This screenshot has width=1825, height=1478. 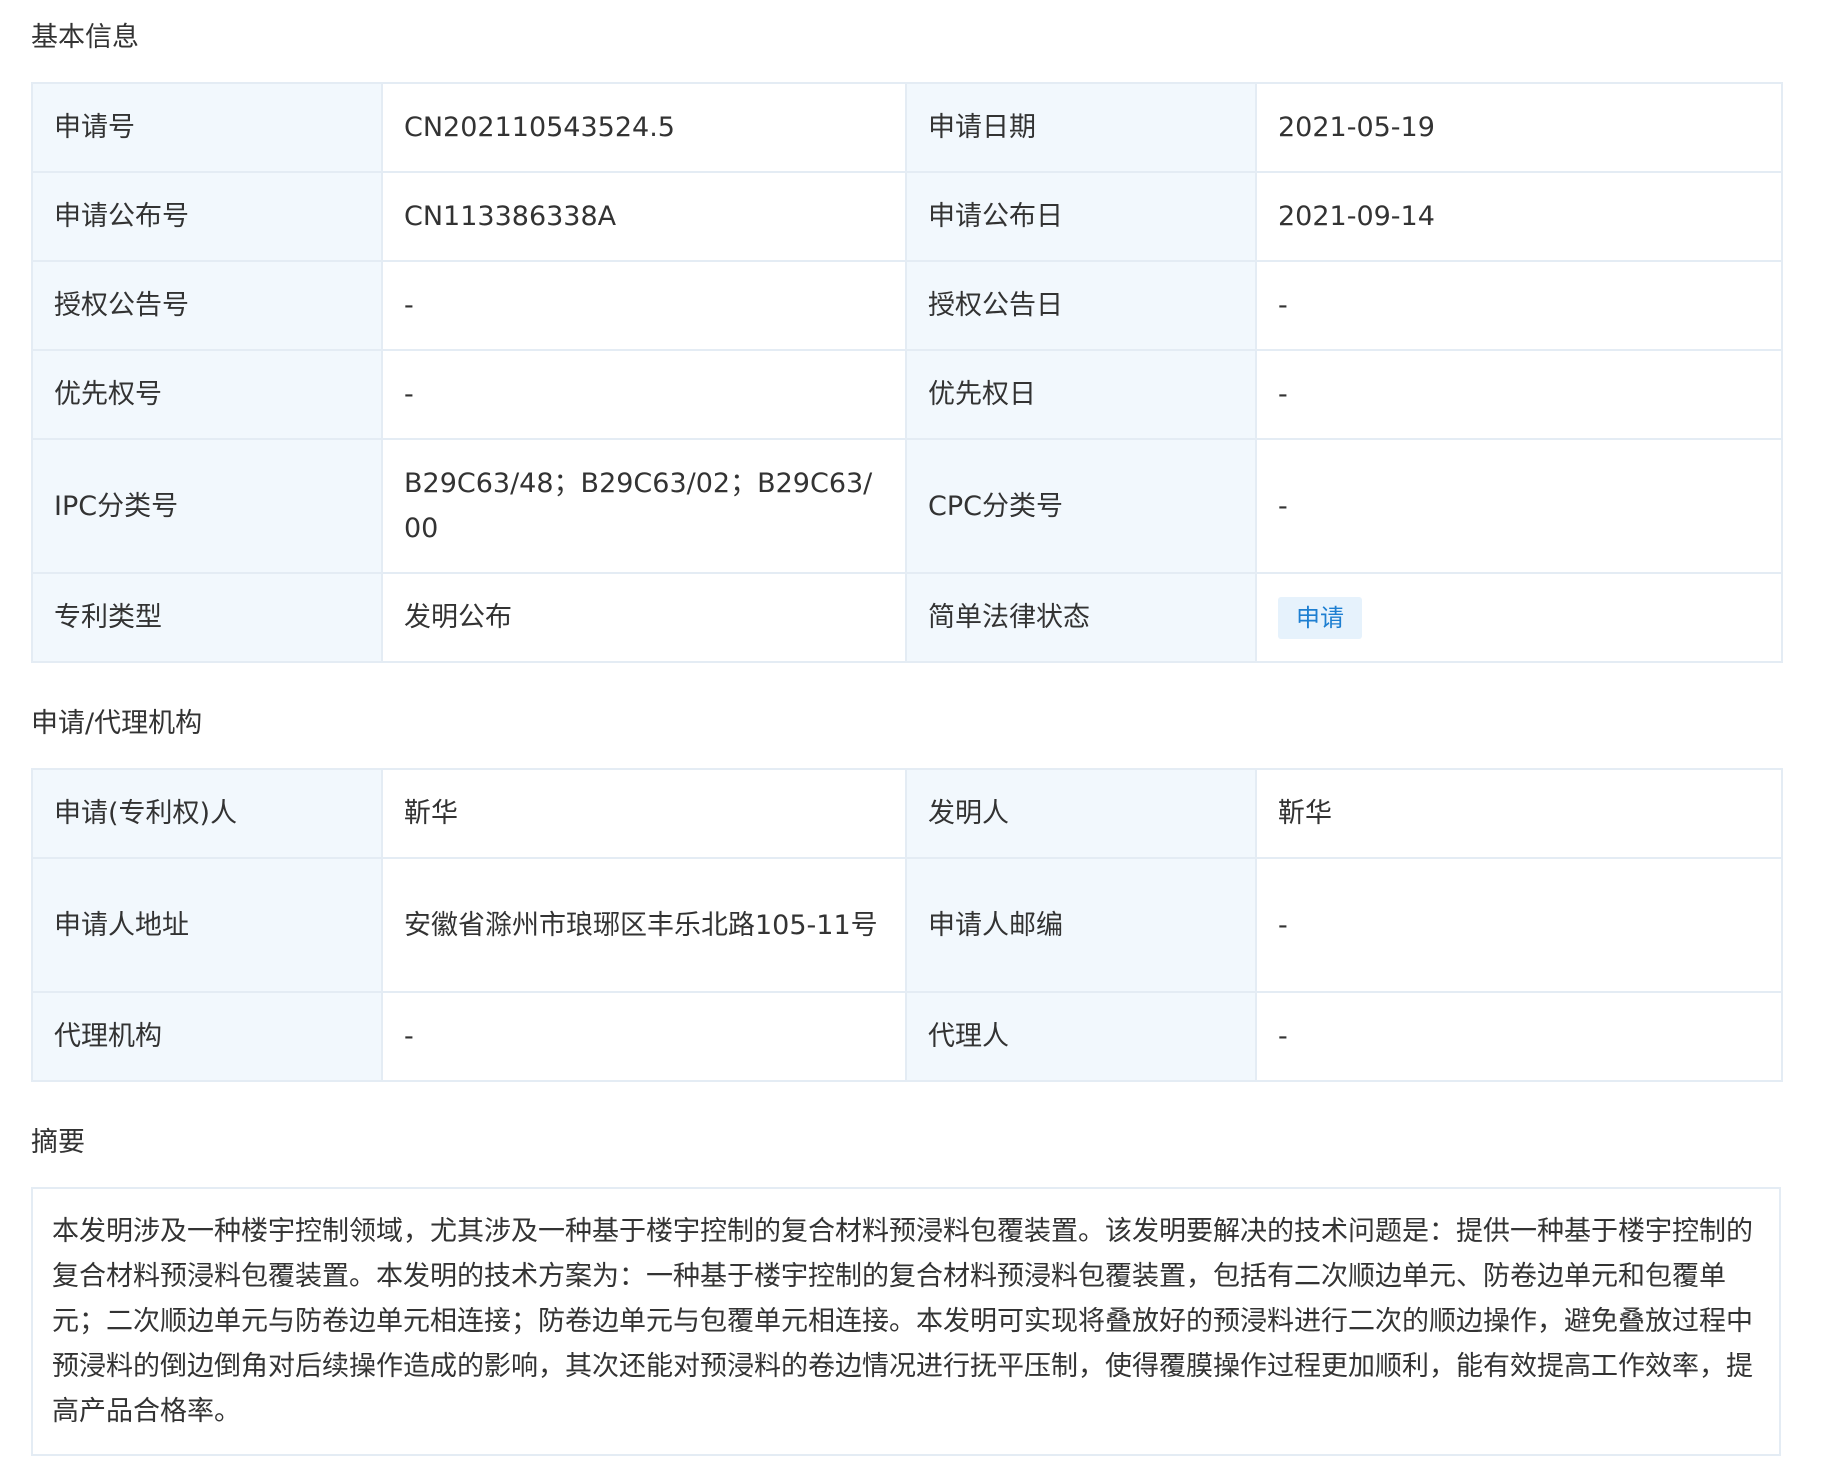 I want to click on table-row: 代理机构 - 代理人 -, so click(x=907, y=1036).